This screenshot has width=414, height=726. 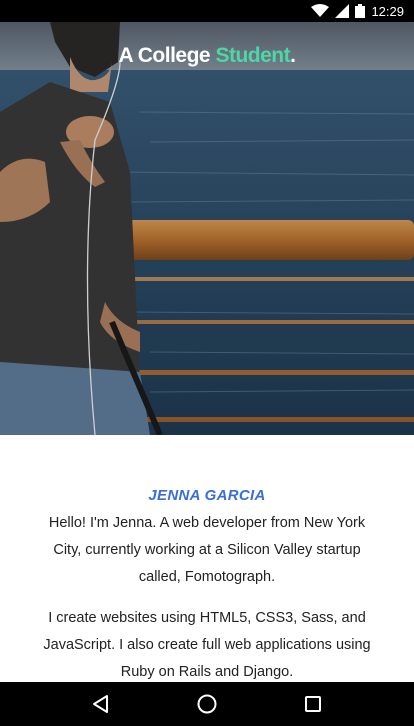 I want to click on recents-icon, so click(x=313, y=704).